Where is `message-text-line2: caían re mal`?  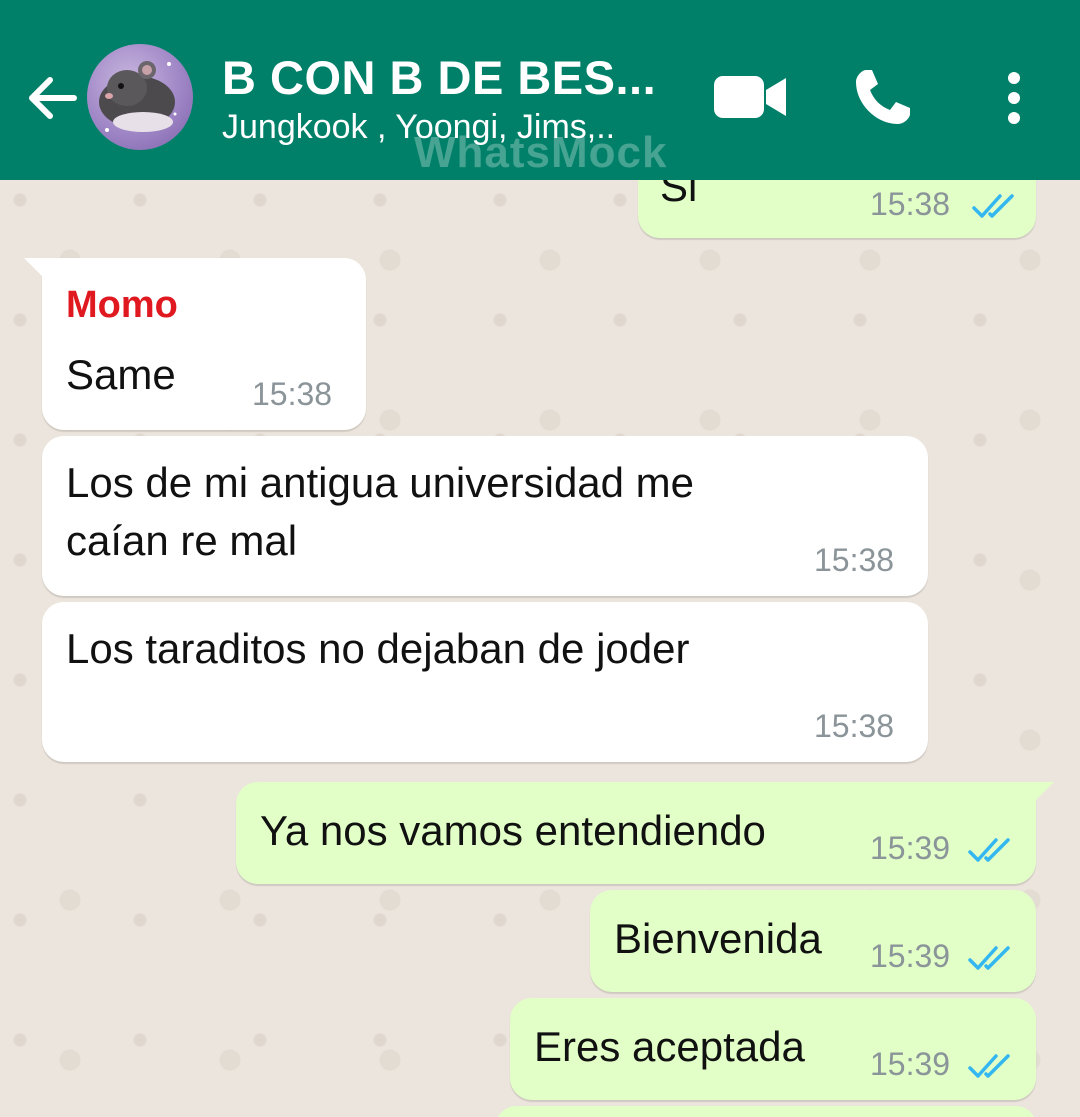 message-text-line2: caían re mal is located at coordinates (182, 540).